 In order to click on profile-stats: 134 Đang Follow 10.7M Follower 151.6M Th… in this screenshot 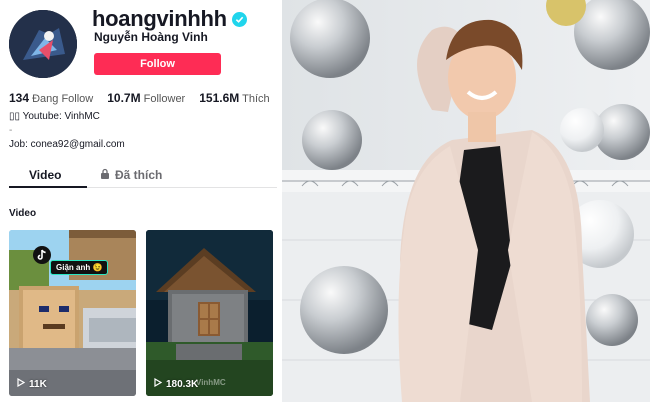, I will do `click(139, 98)`.